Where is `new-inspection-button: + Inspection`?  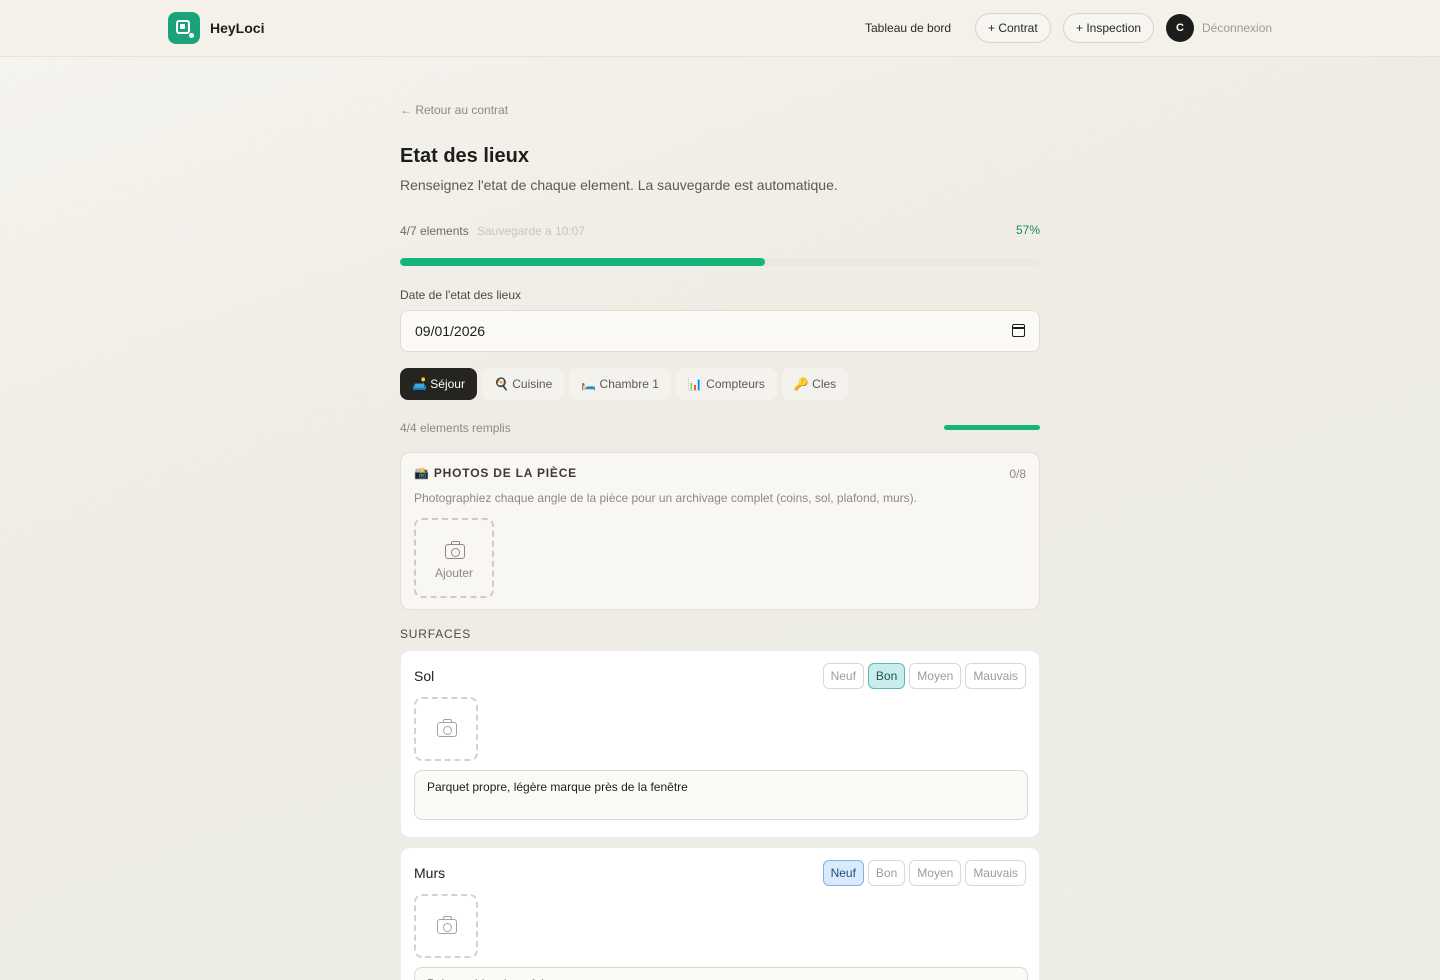
new-inspection-button: + Inspection is located at coordinates (1109, 28).